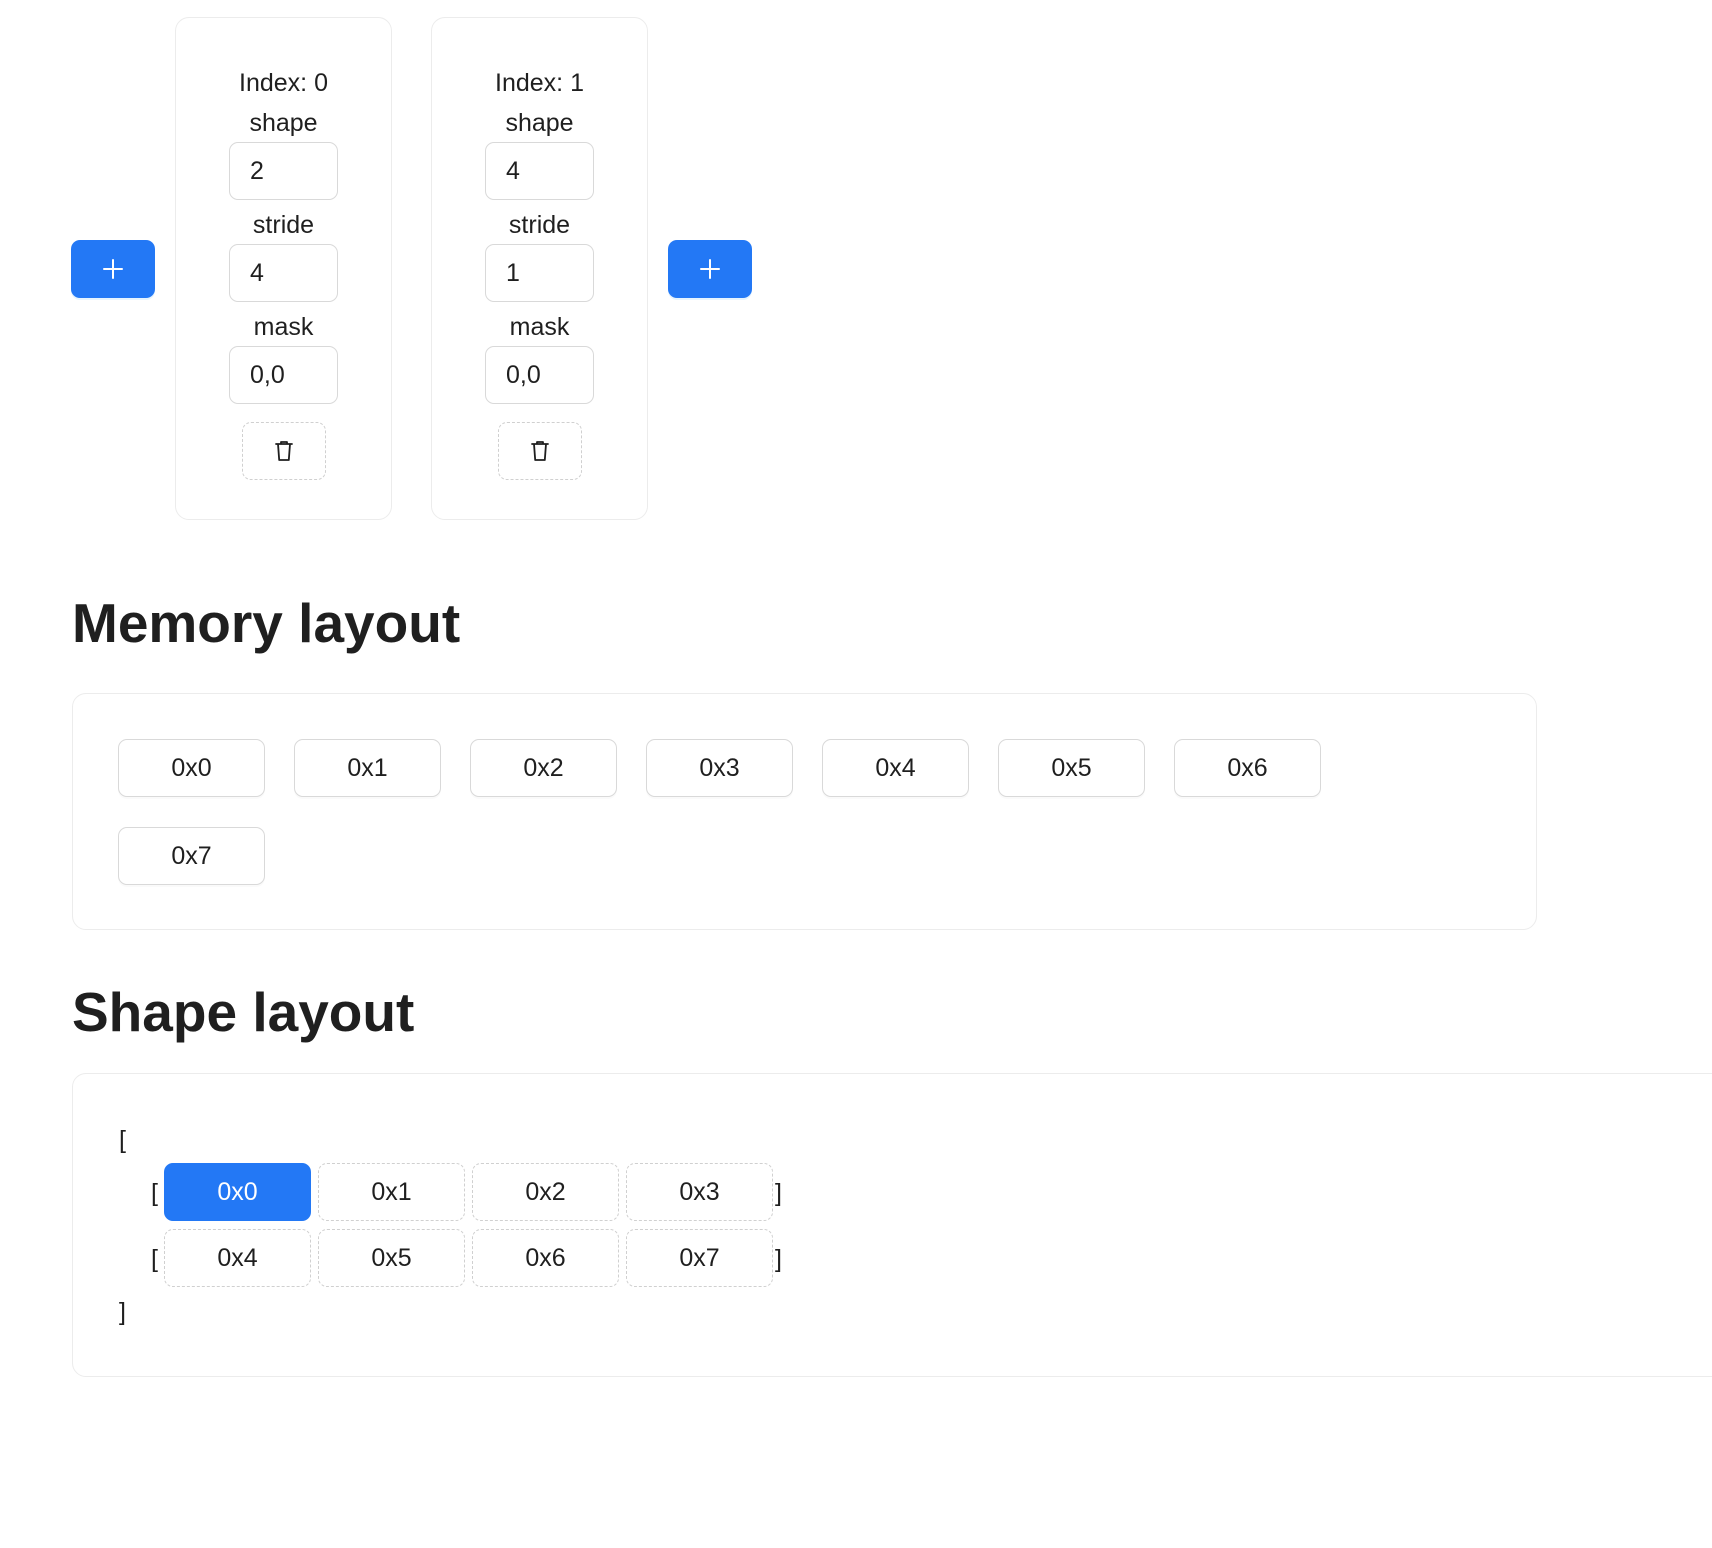 The image size is (1712, 1548). I want to click on shape-cell: 0x7, so click(699, 1258).